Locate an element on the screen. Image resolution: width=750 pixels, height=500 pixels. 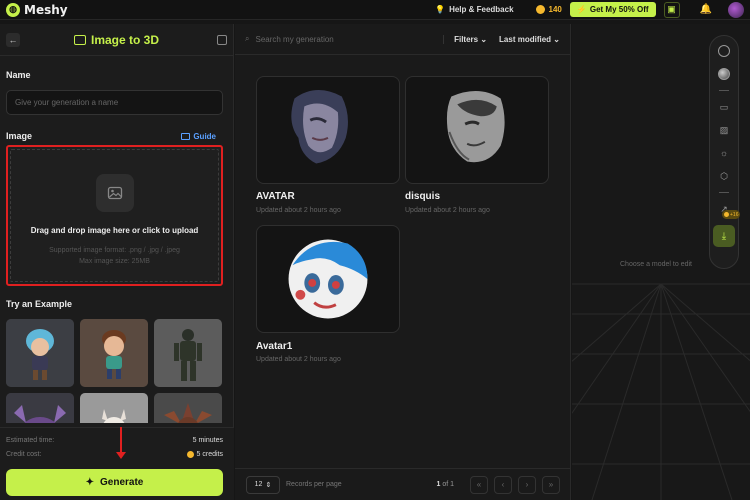
page-total: of 1 is located at coordinates (448, 484).